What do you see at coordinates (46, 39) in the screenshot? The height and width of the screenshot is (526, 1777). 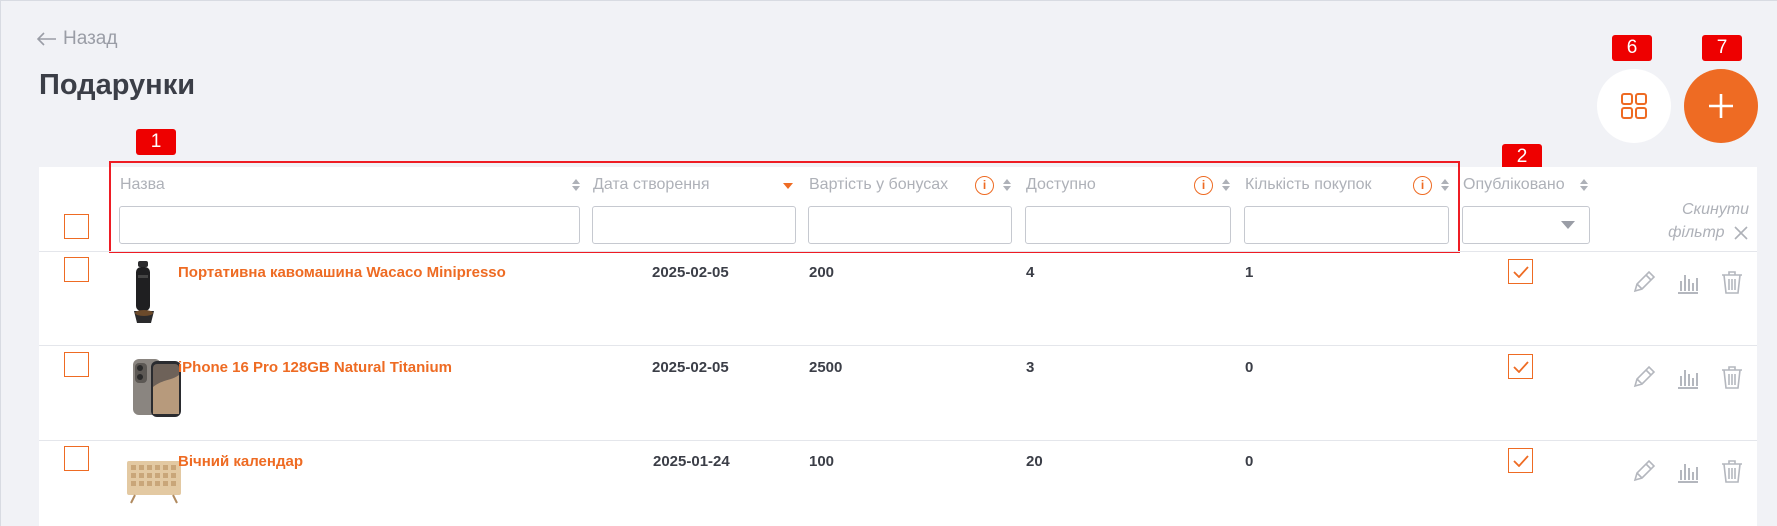 I see `arrow-left-icon` at bounding box center [46, 39].